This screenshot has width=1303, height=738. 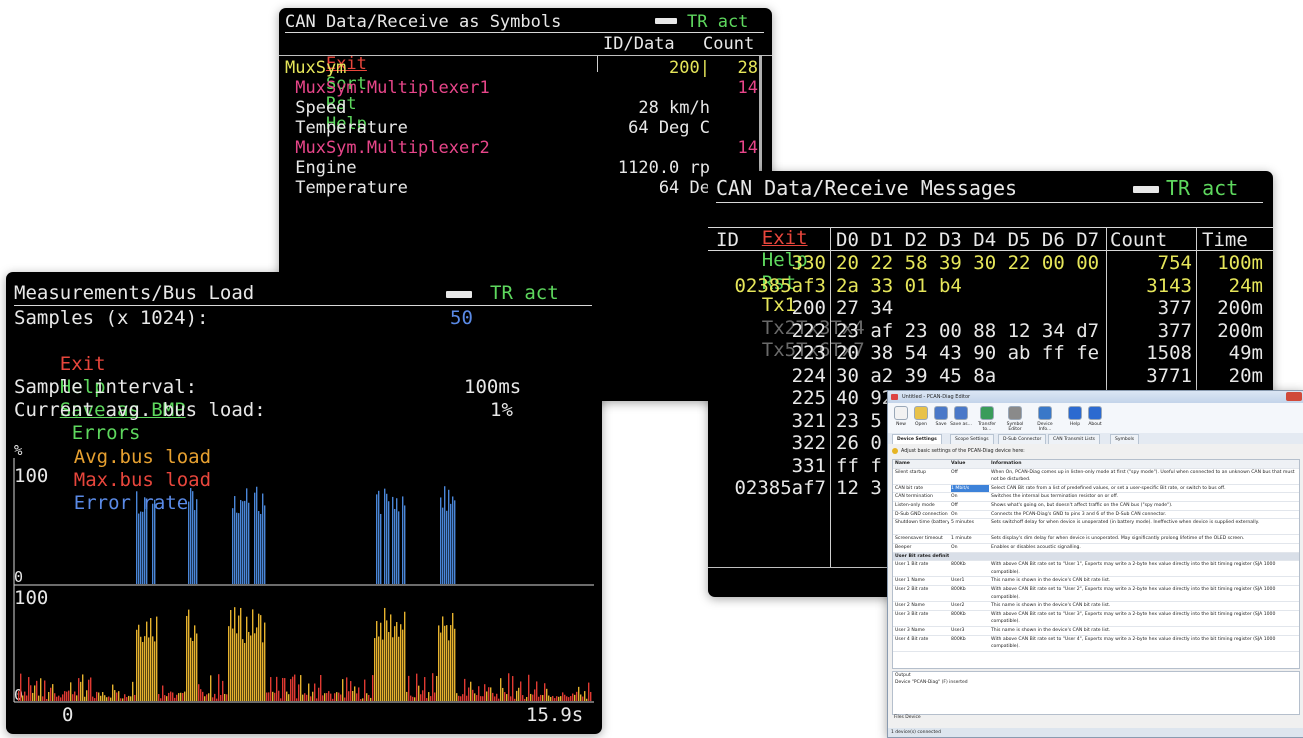 I want to click on editor-tab: Symbols, so click(x=1125, y=439).